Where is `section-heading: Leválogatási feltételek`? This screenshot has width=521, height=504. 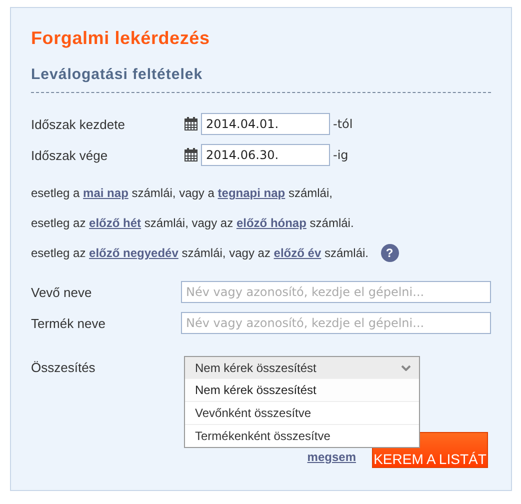 section-heading: Leválogatási feltételek is located at coordinates (261, 79).